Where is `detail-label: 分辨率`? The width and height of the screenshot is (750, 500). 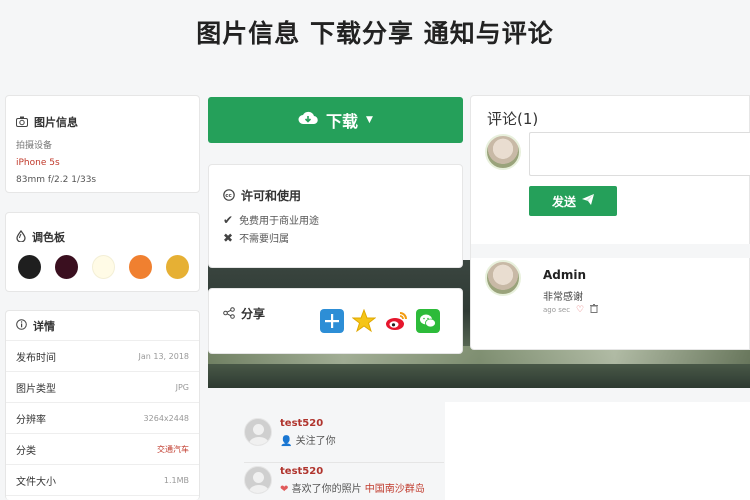
detail-label: 分辨率 is located at coordinates (31, 420).